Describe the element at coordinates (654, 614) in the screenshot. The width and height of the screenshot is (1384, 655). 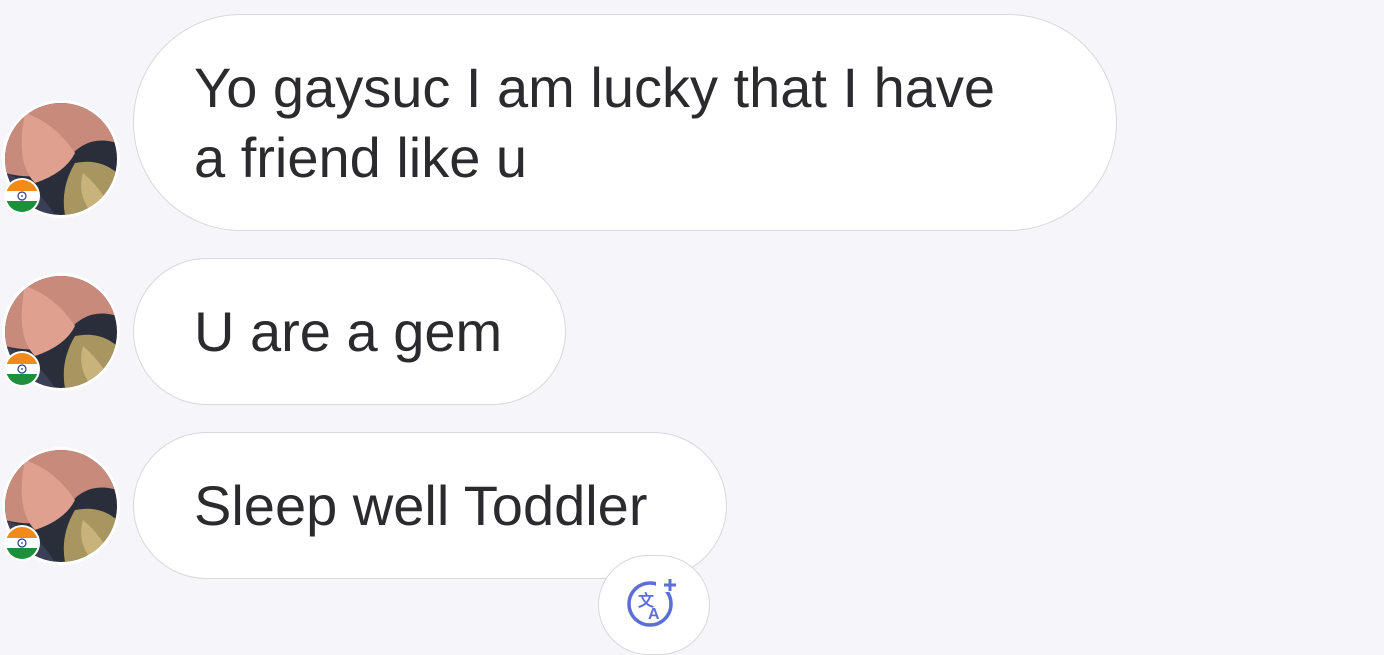
I see `svg-text: A` at that location.